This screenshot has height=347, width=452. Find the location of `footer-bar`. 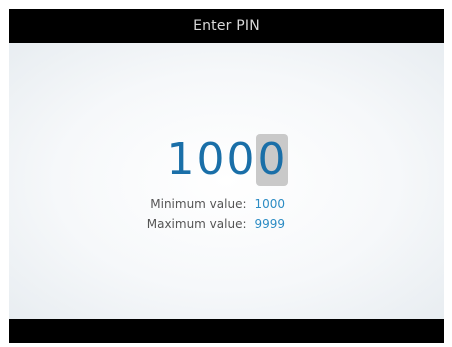

footer-bar is located at coordinates (226, 331).